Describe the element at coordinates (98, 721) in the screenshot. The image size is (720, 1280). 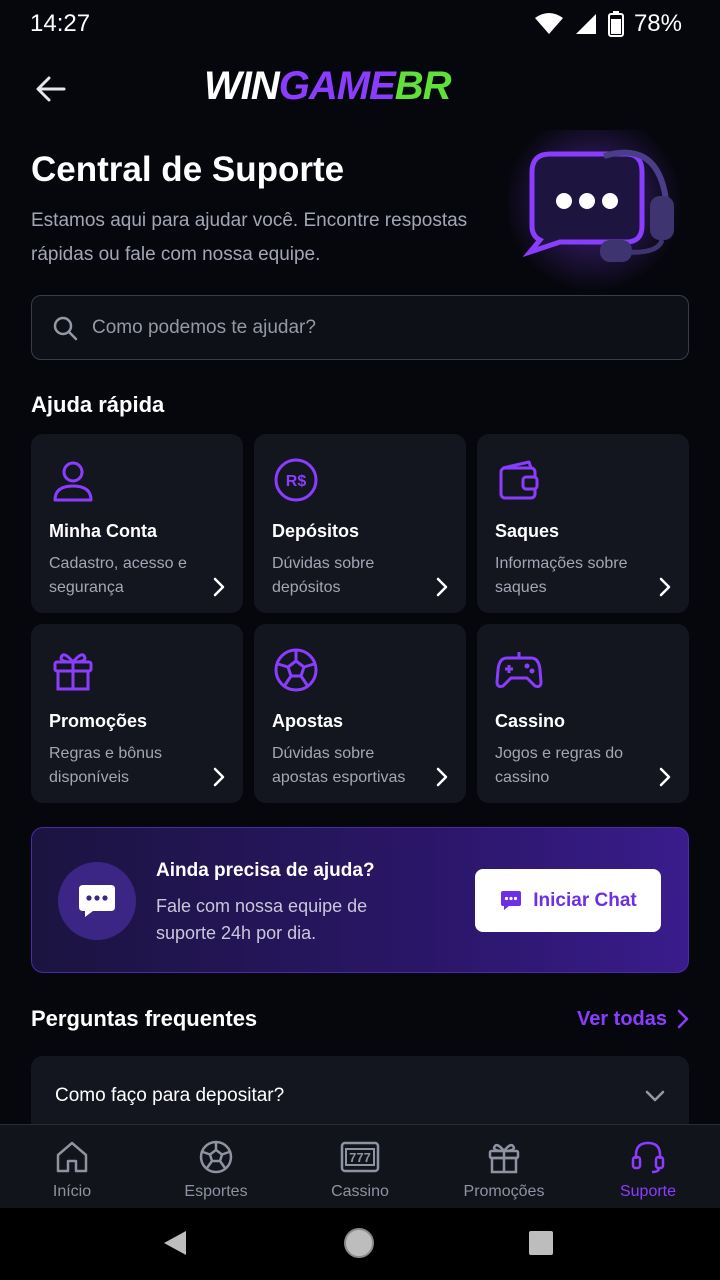
I see `card-title: Promoções` at that location.